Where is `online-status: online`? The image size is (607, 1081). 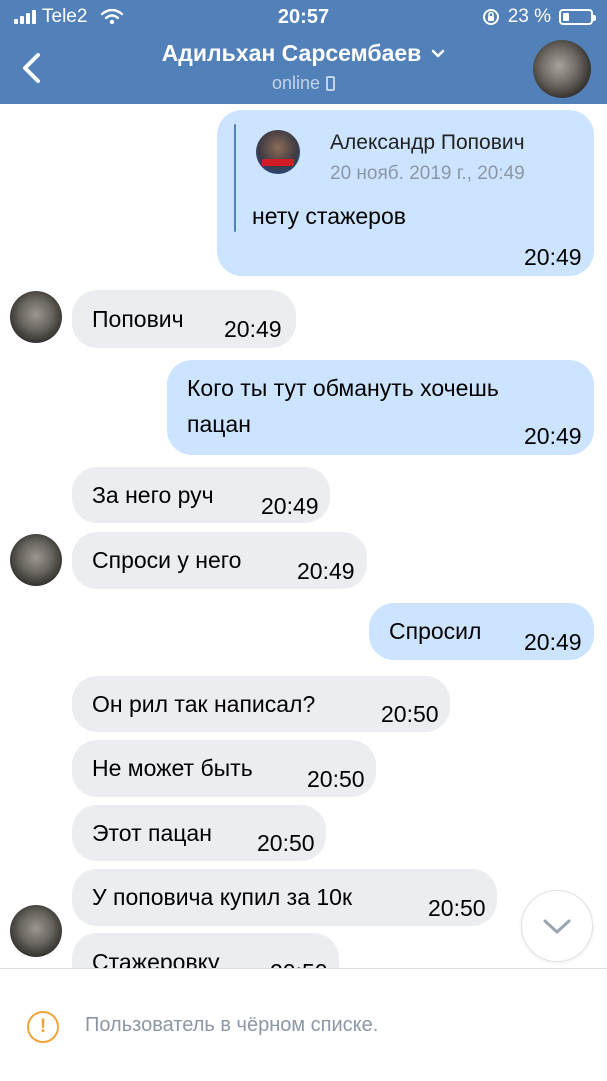 online-status: online is located at coordinates (303, 83).